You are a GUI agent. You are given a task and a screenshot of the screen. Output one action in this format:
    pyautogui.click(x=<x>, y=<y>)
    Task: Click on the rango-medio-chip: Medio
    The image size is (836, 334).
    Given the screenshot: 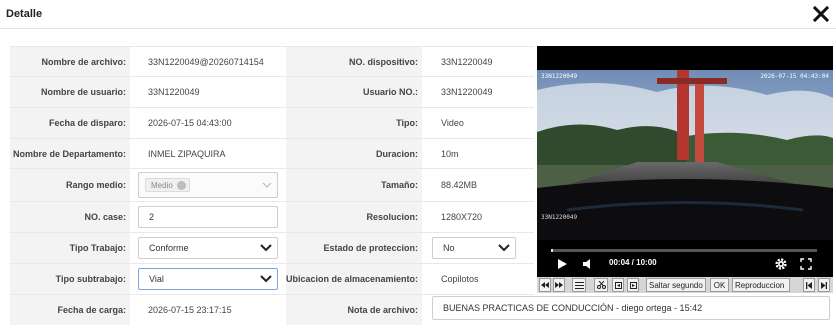 What is the action you would take?
    pyautogui.click(x=167, y=185)
    